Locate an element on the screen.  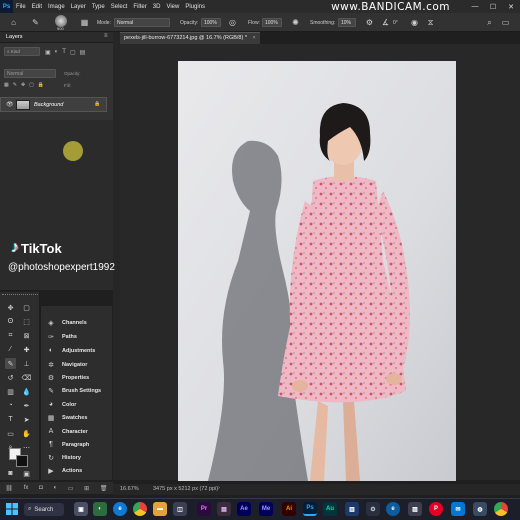
spot-healing-tool-icon: ✚ is located at coordinates (26, 349).